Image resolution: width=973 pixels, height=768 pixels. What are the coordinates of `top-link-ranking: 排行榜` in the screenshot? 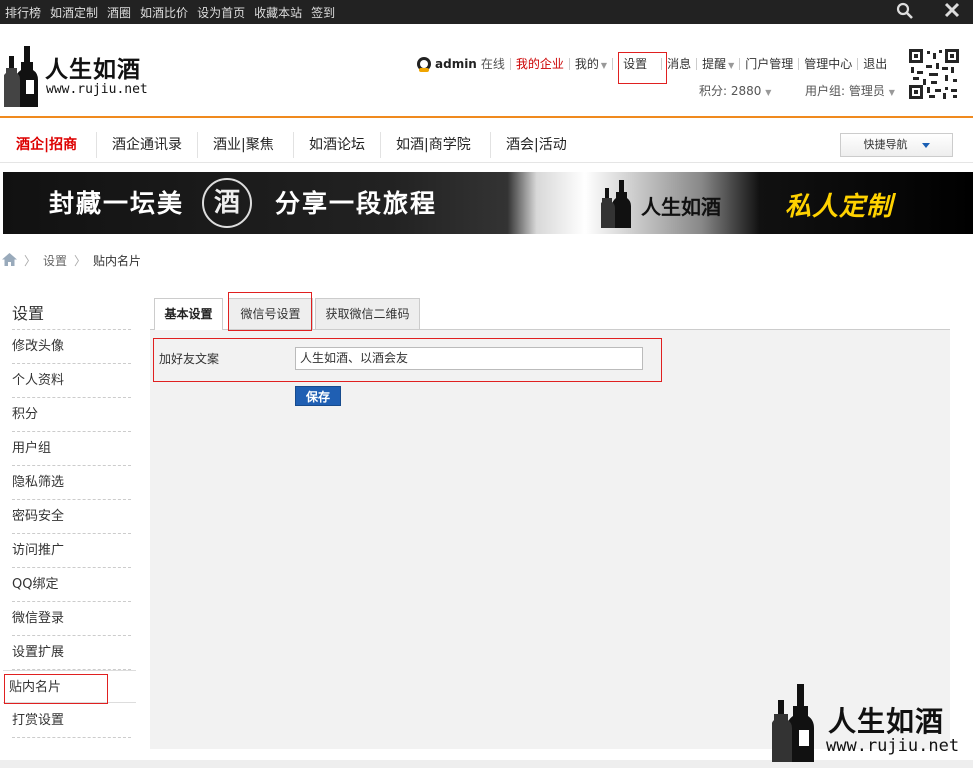 It's located at (23, 12).